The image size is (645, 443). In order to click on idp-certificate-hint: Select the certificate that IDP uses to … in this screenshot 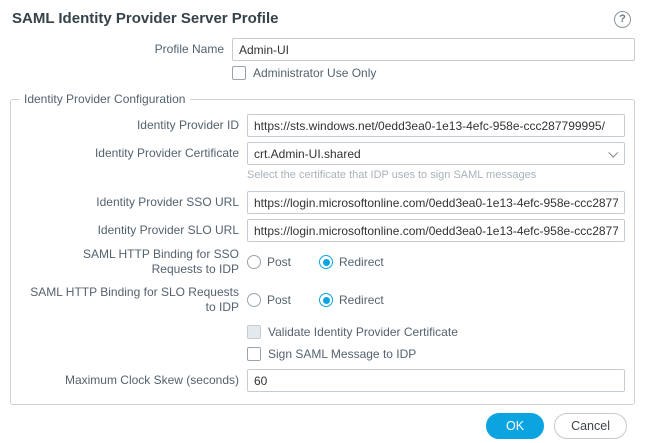, I will do `click(392, 175)`.